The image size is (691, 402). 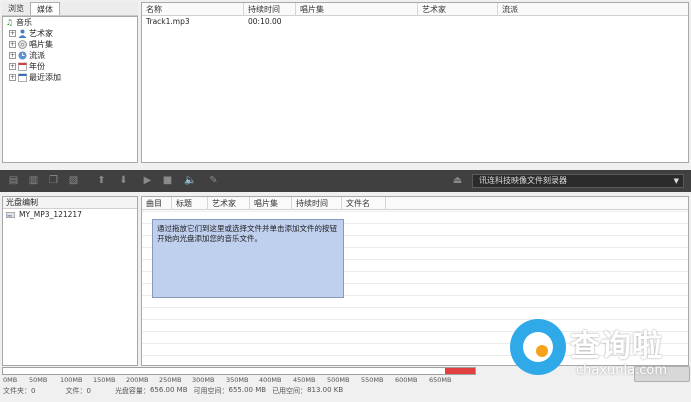 What do you see at coordinates (19, 391) in the screenshot?
I see `status-folders: 文件夹：0` at bounding box center [19, 391].